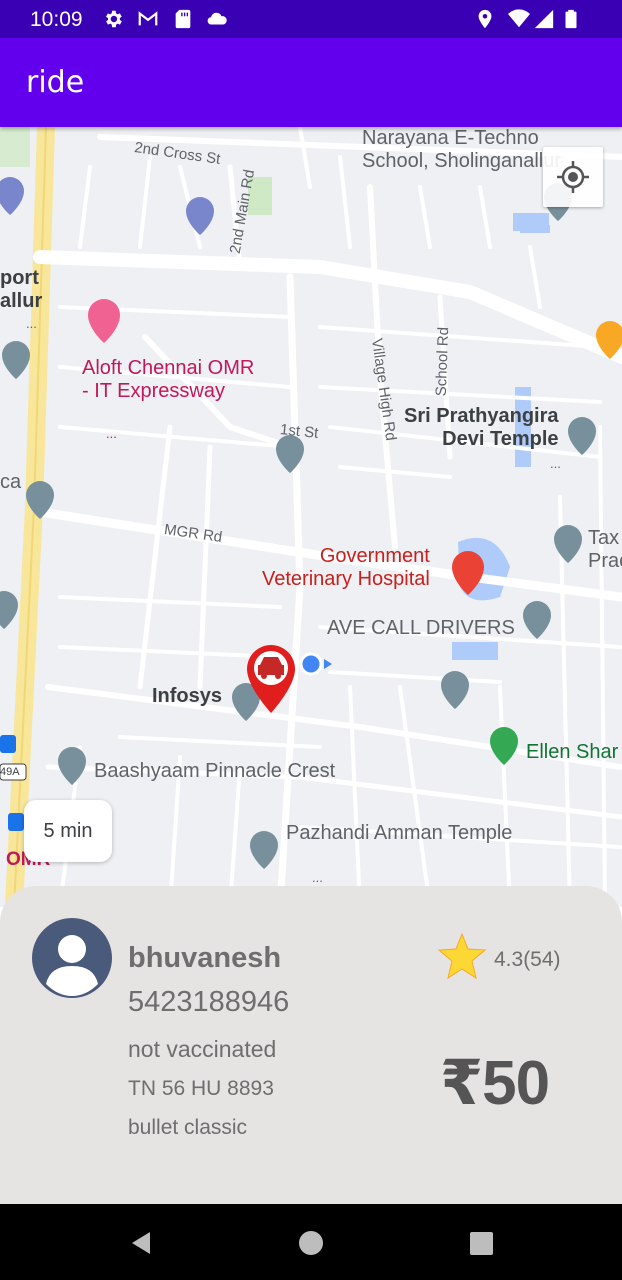  I want to click on driver-name: bhuvanesh, so click(205, 958).